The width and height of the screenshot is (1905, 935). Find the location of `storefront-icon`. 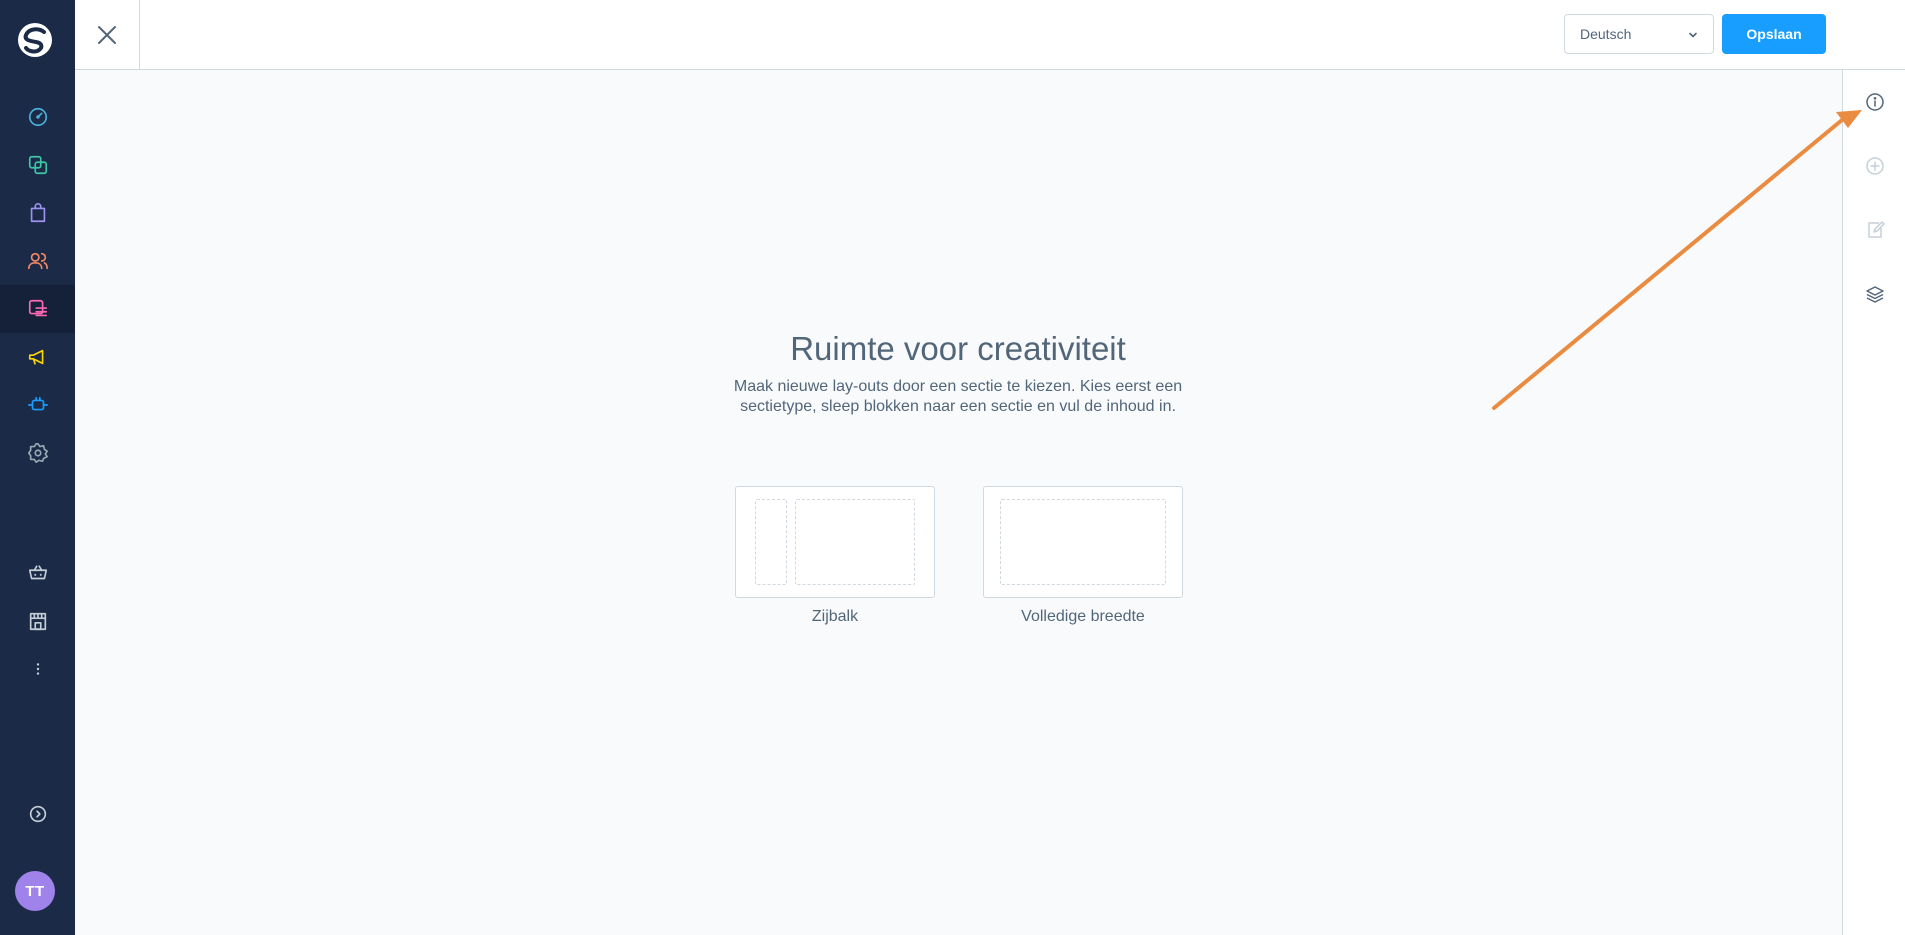

storefront-icon is located at coordinates (37, 621).